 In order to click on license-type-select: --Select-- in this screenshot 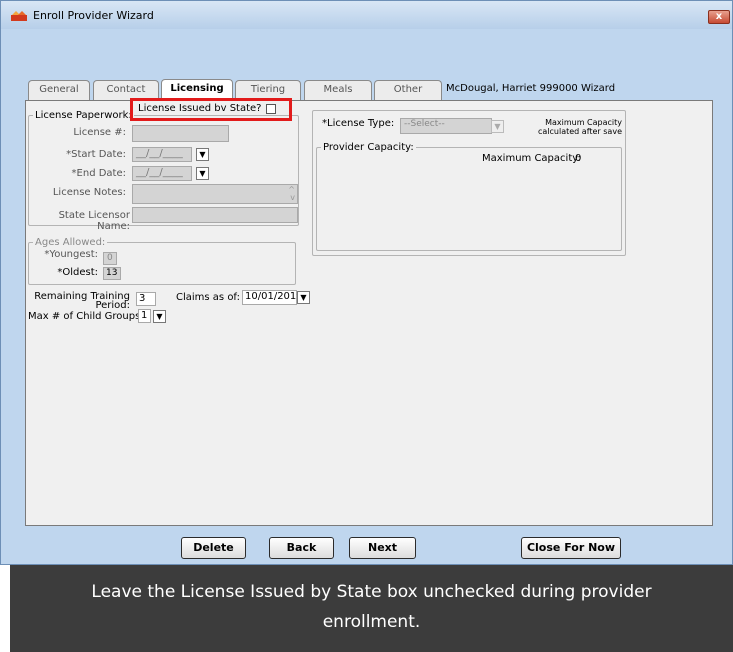, I will do `click(446, 126)`.